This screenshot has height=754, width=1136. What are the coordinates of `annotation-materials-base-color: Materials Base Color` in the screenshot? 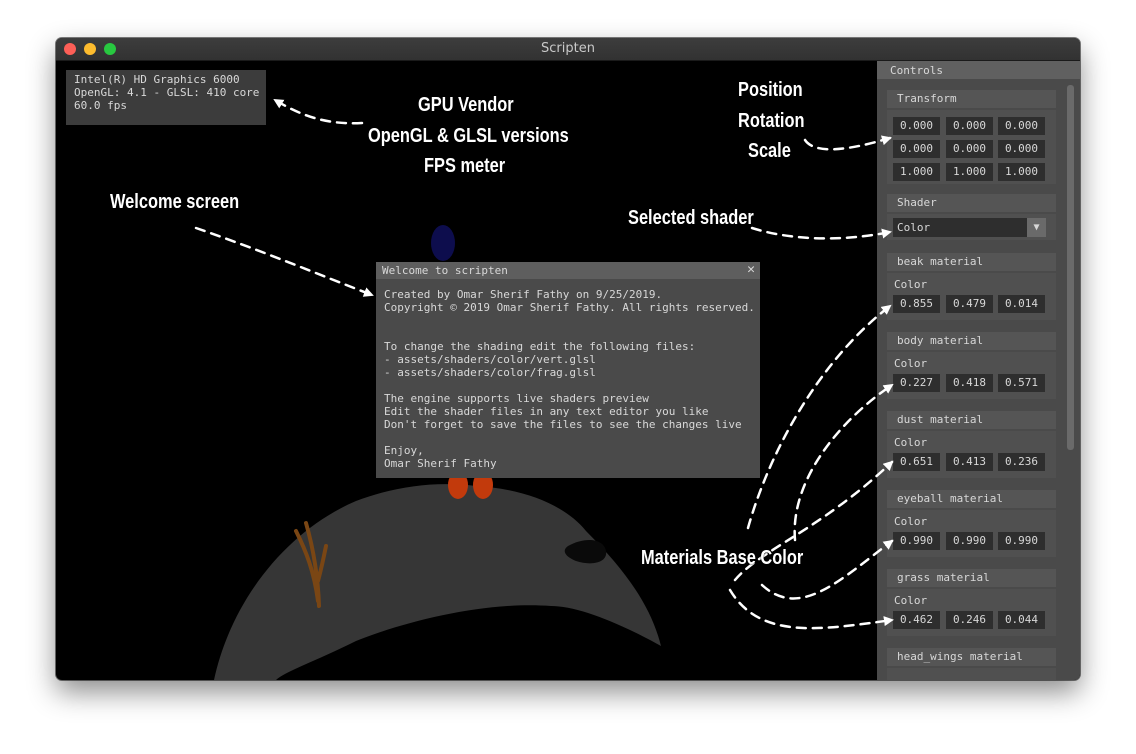 It's located at (722, 558).